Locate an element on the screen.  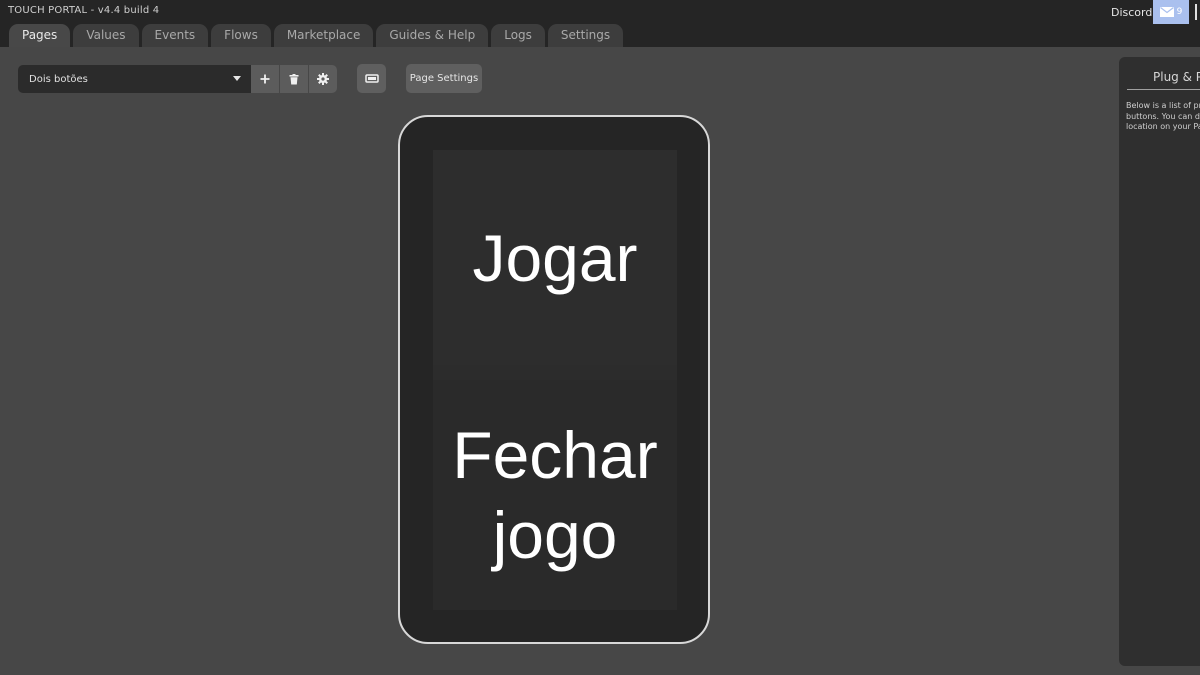
touch-button-jogar: Jogar is located at coordinates (555, 257).